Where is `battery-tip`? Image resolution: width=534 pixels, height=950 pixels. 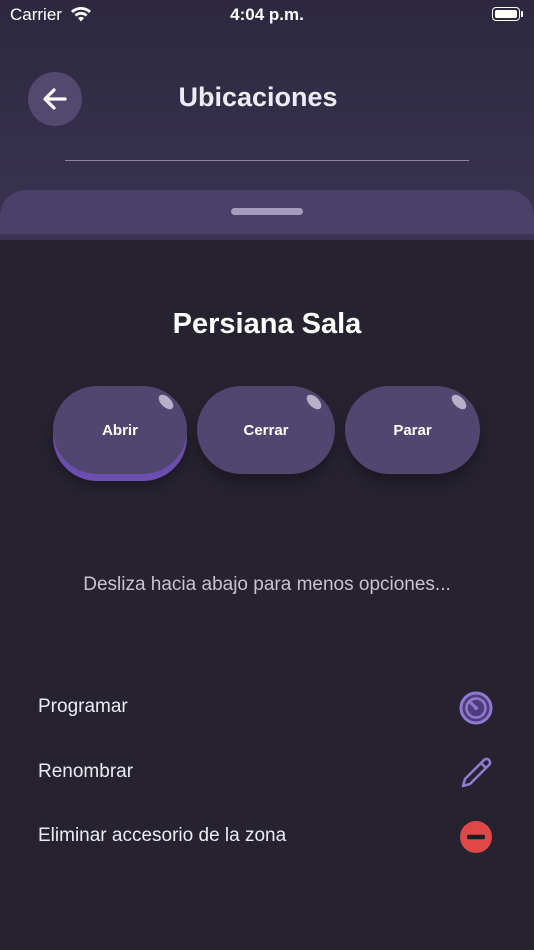 battery-tip is located at coordinates (522, 14).